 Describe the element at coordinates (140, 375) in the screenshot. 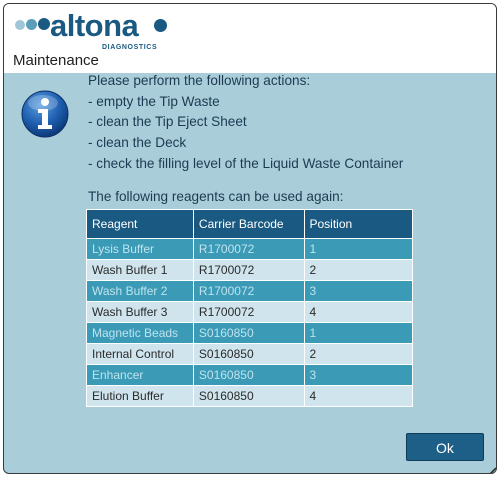

I see `cell-reagent: Enhancer` at that location.